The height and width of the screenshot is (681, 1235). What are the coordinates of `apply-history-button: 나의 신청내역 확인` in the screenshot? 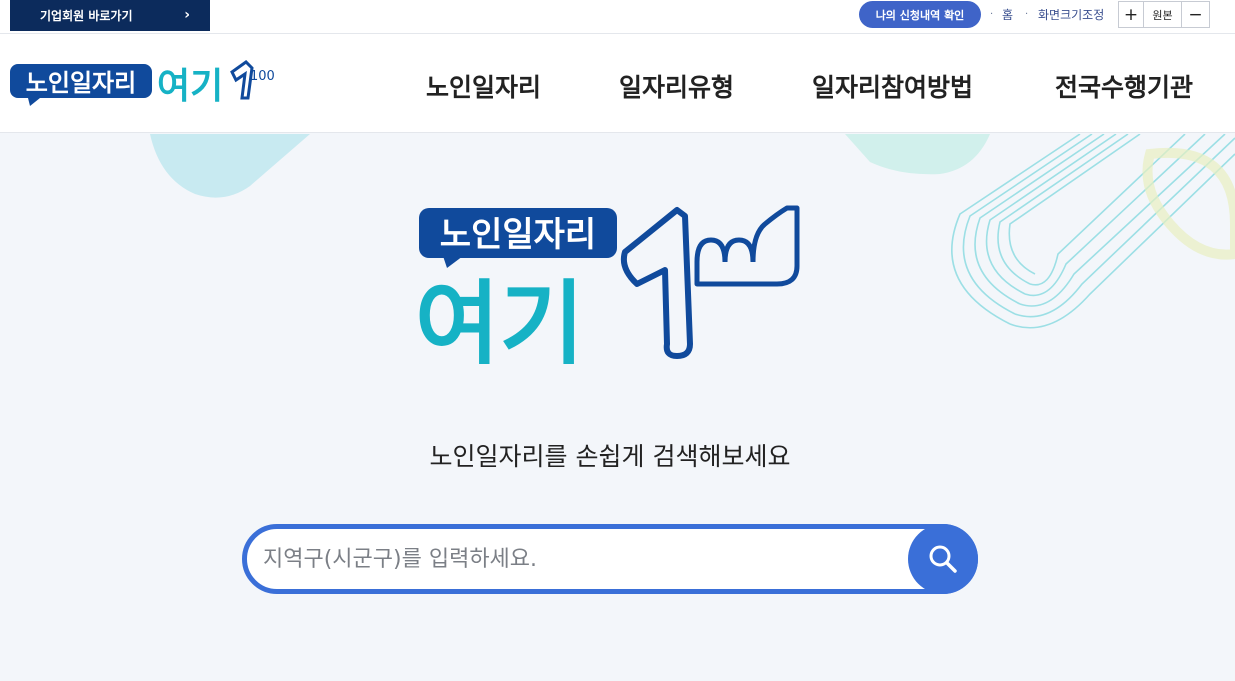 It's located at (920, 14).